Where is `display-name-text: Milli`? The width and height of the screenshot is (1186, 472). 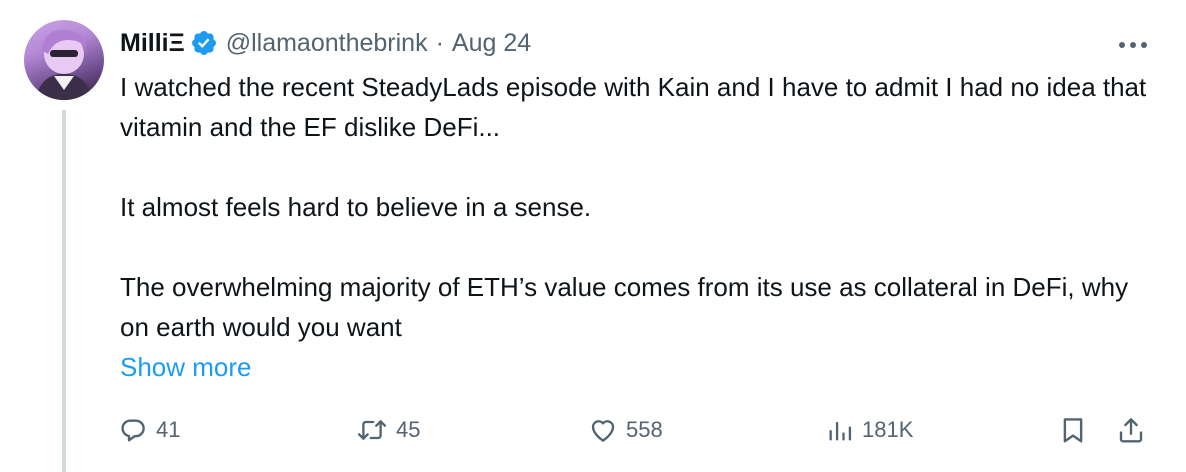 display-name-text: Milli is located at coordinates (144, 42).